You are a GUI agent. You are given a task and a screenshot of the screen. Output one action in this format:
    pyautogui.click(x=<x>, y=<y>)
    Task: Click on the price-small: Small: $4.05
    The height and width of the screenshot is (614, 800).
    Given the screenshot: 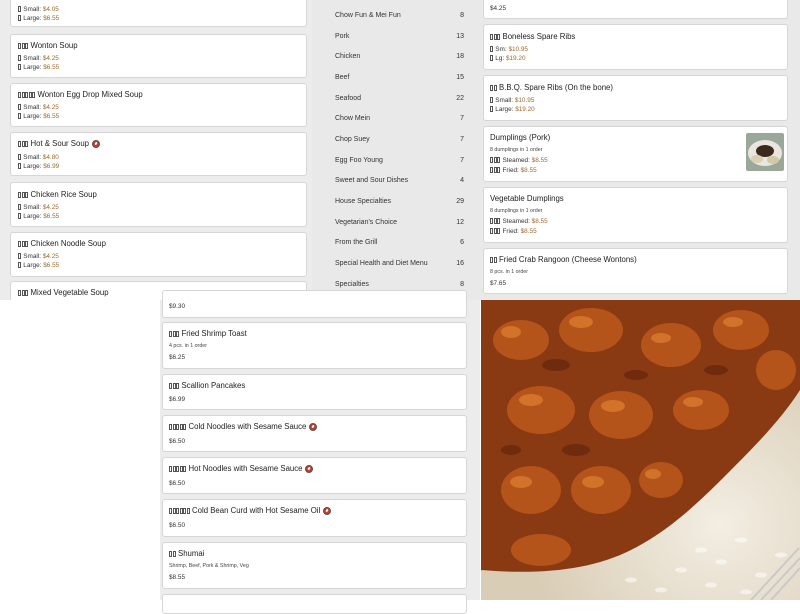 What is the action you would take?
    pyautogui.click(x=38, y=9)
    